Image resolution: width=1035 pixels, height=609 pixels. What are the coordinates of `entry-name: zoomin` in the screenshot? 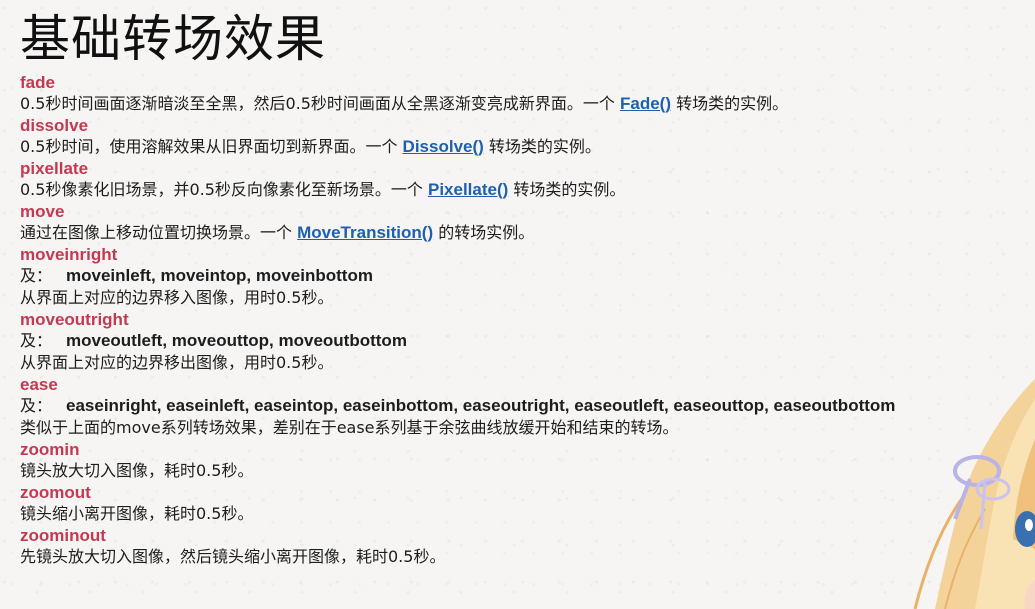 It's located at (50, 449).